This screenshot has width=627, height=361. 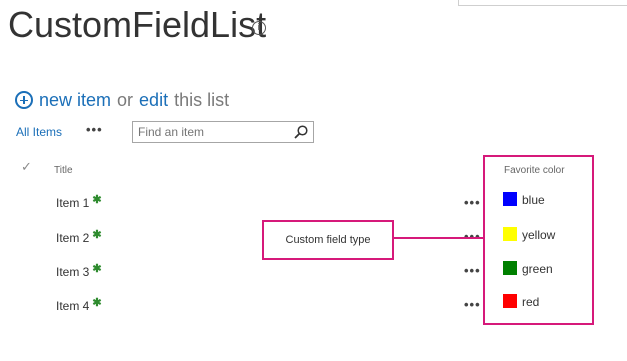 I want to click on or-text: or, so click(x=125, y=99).